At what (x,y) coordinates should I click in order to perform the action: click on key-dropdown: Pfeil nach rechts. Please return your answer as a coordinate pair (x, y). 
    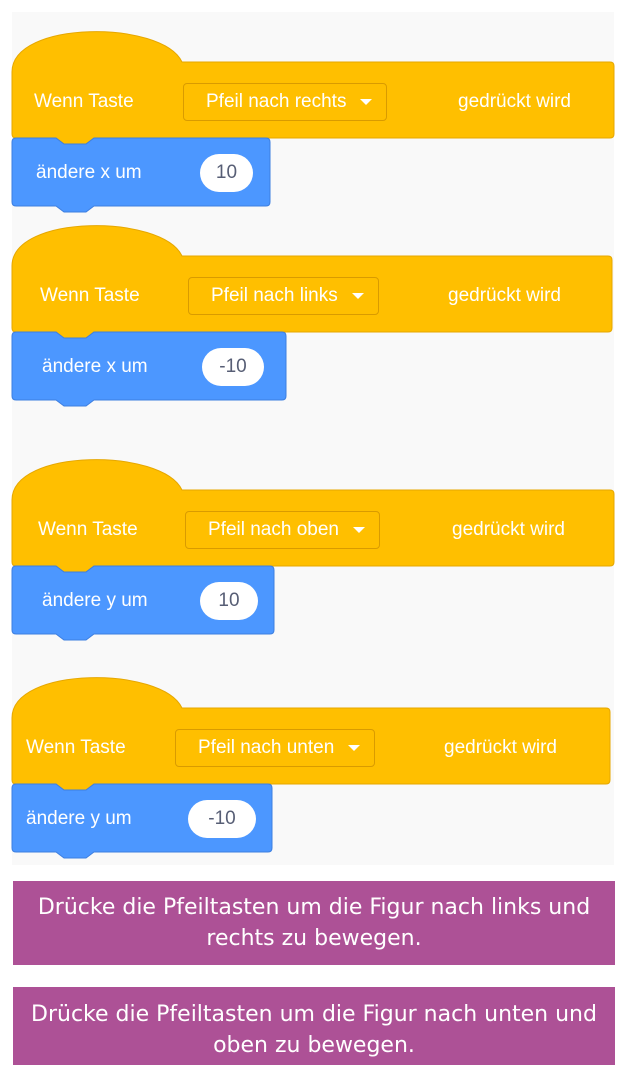
    Looking at the image, I should click on (285, 102).